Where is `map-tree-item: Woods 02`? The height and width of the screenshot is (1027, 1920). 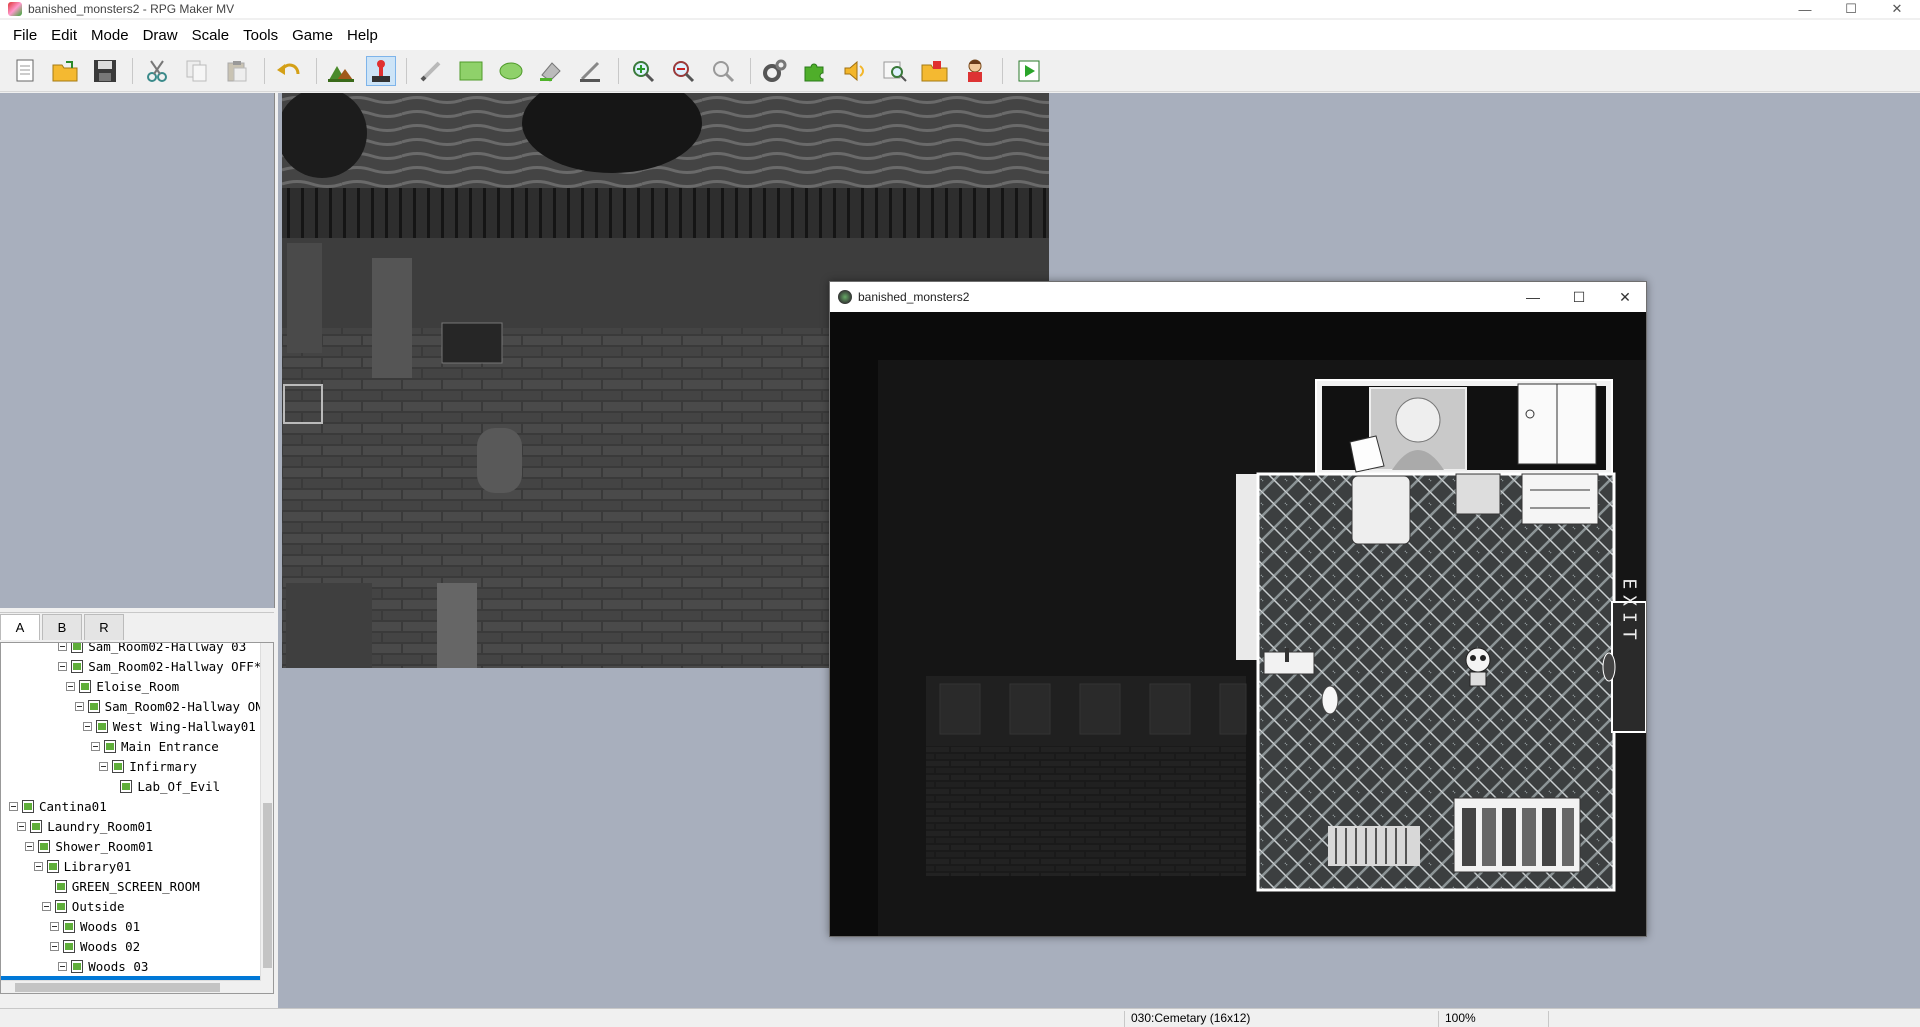
map-tree-item: Woods 02 is located at coordinates (95, 946).